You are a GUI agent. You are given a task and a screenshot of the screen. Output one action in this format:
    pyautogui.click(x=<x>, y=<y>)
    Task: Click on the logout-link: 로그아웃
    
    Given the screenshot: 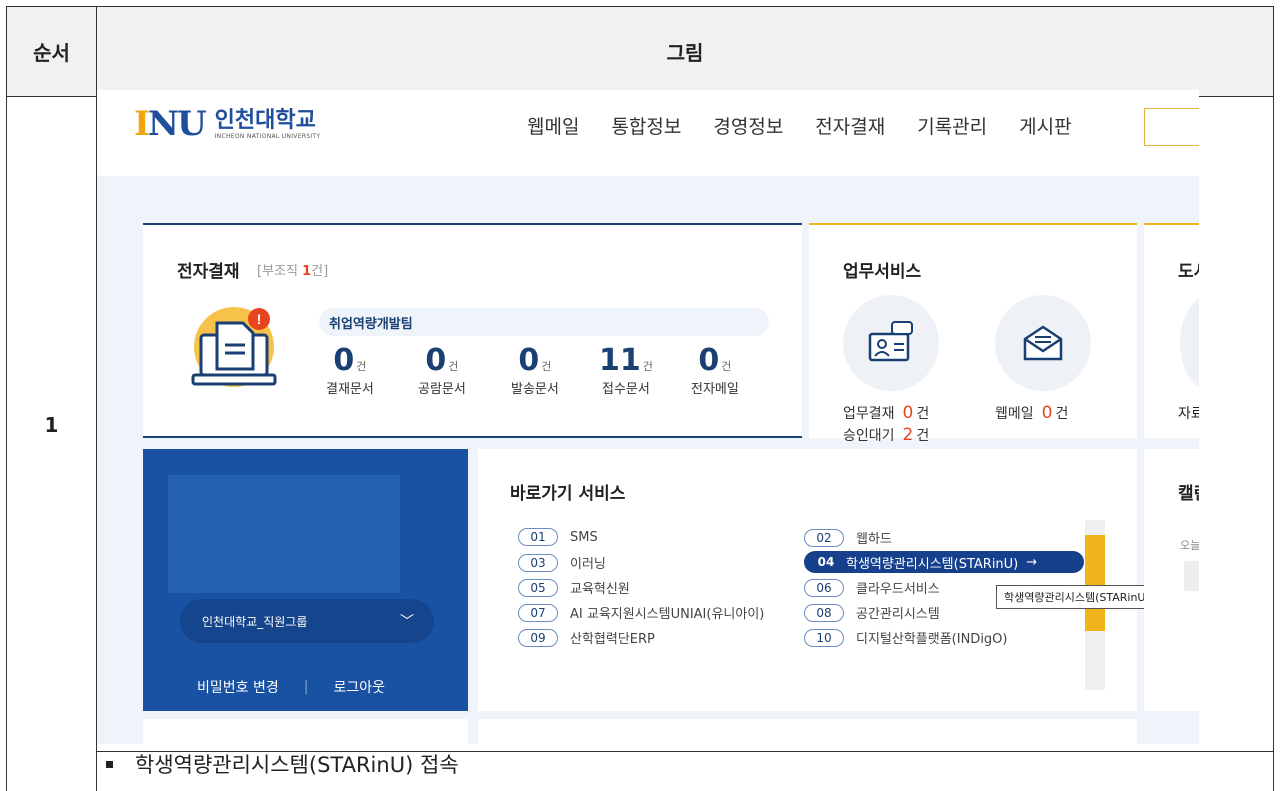 What is the action you would take?
    pyautogui.click(x=359, y=687)
    